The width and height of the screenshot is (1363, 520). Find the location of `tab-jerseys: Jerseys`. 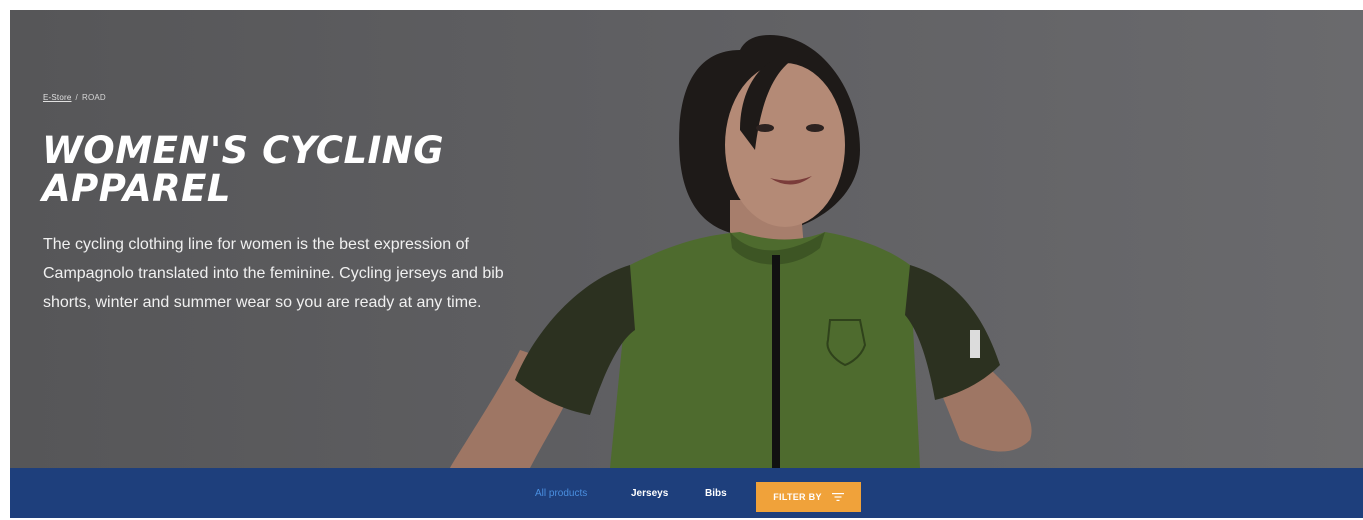

tab-jerseys: Jerseys is located at coordinates (649, 493).